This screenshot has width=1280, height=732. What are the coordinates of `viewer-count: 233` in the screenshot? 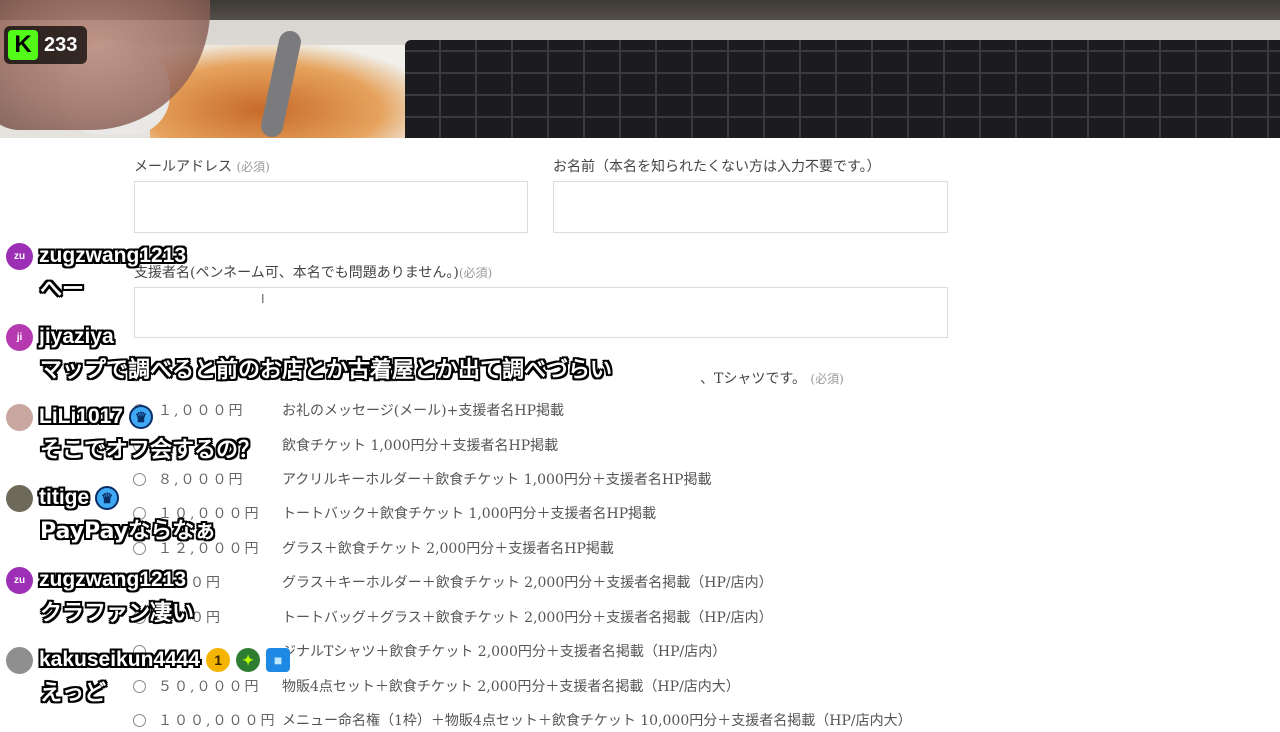 It's located at (61, 44).